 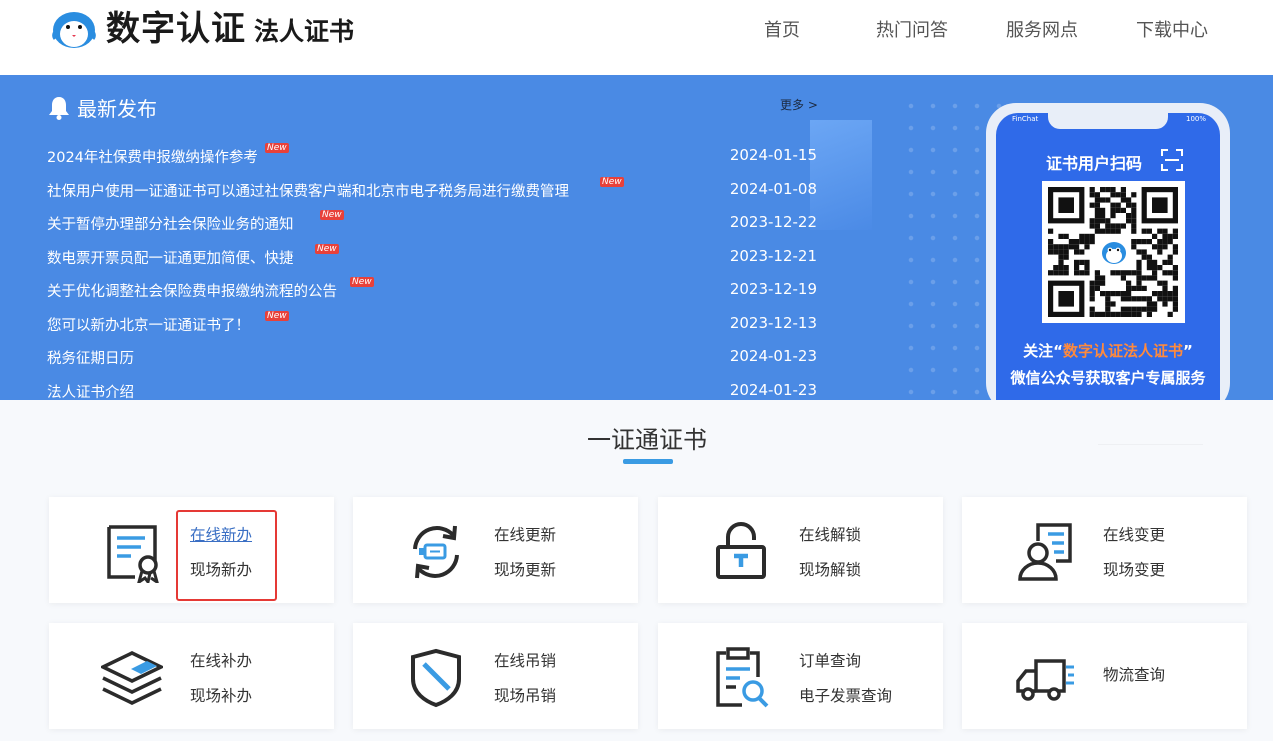 I want to click on service-card-query: 订单查询 电子发票查询, so click(x=800, y=676).